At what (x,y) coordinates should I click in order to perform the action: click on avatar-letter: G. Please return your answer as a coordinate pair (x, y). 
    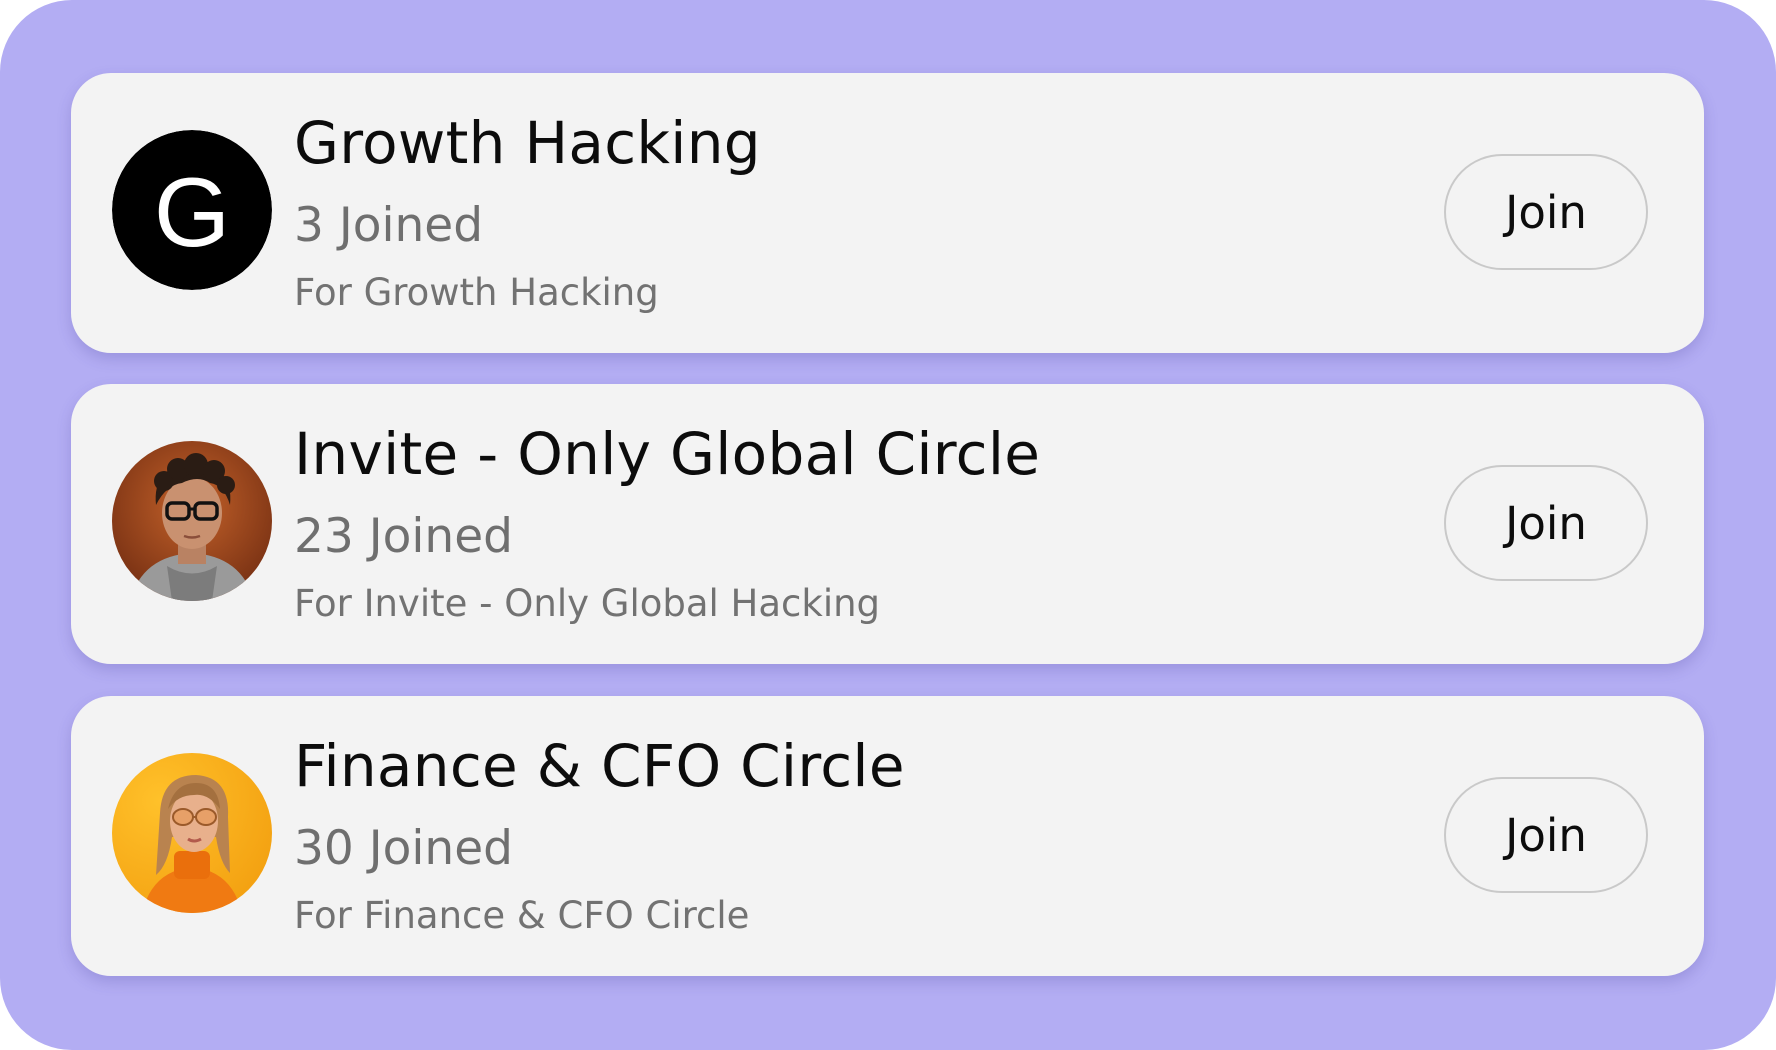
    Looking at the image, I should click on (192, 212).